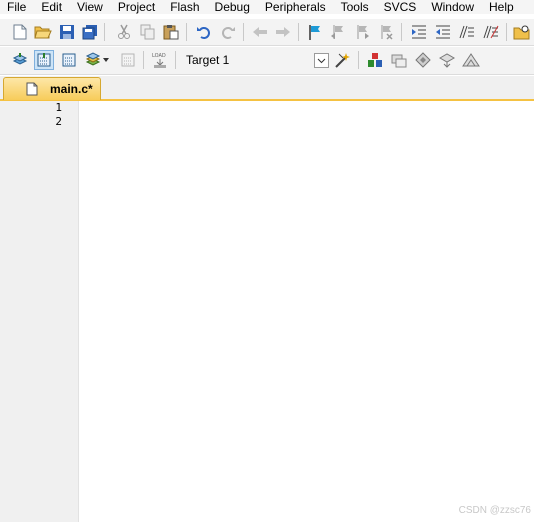 Image resolution: width=534 pixels, height=522 pixels. Describe the element at coordinates (491, 32) in the screenshot. I see `uncomment-icon` at that location.